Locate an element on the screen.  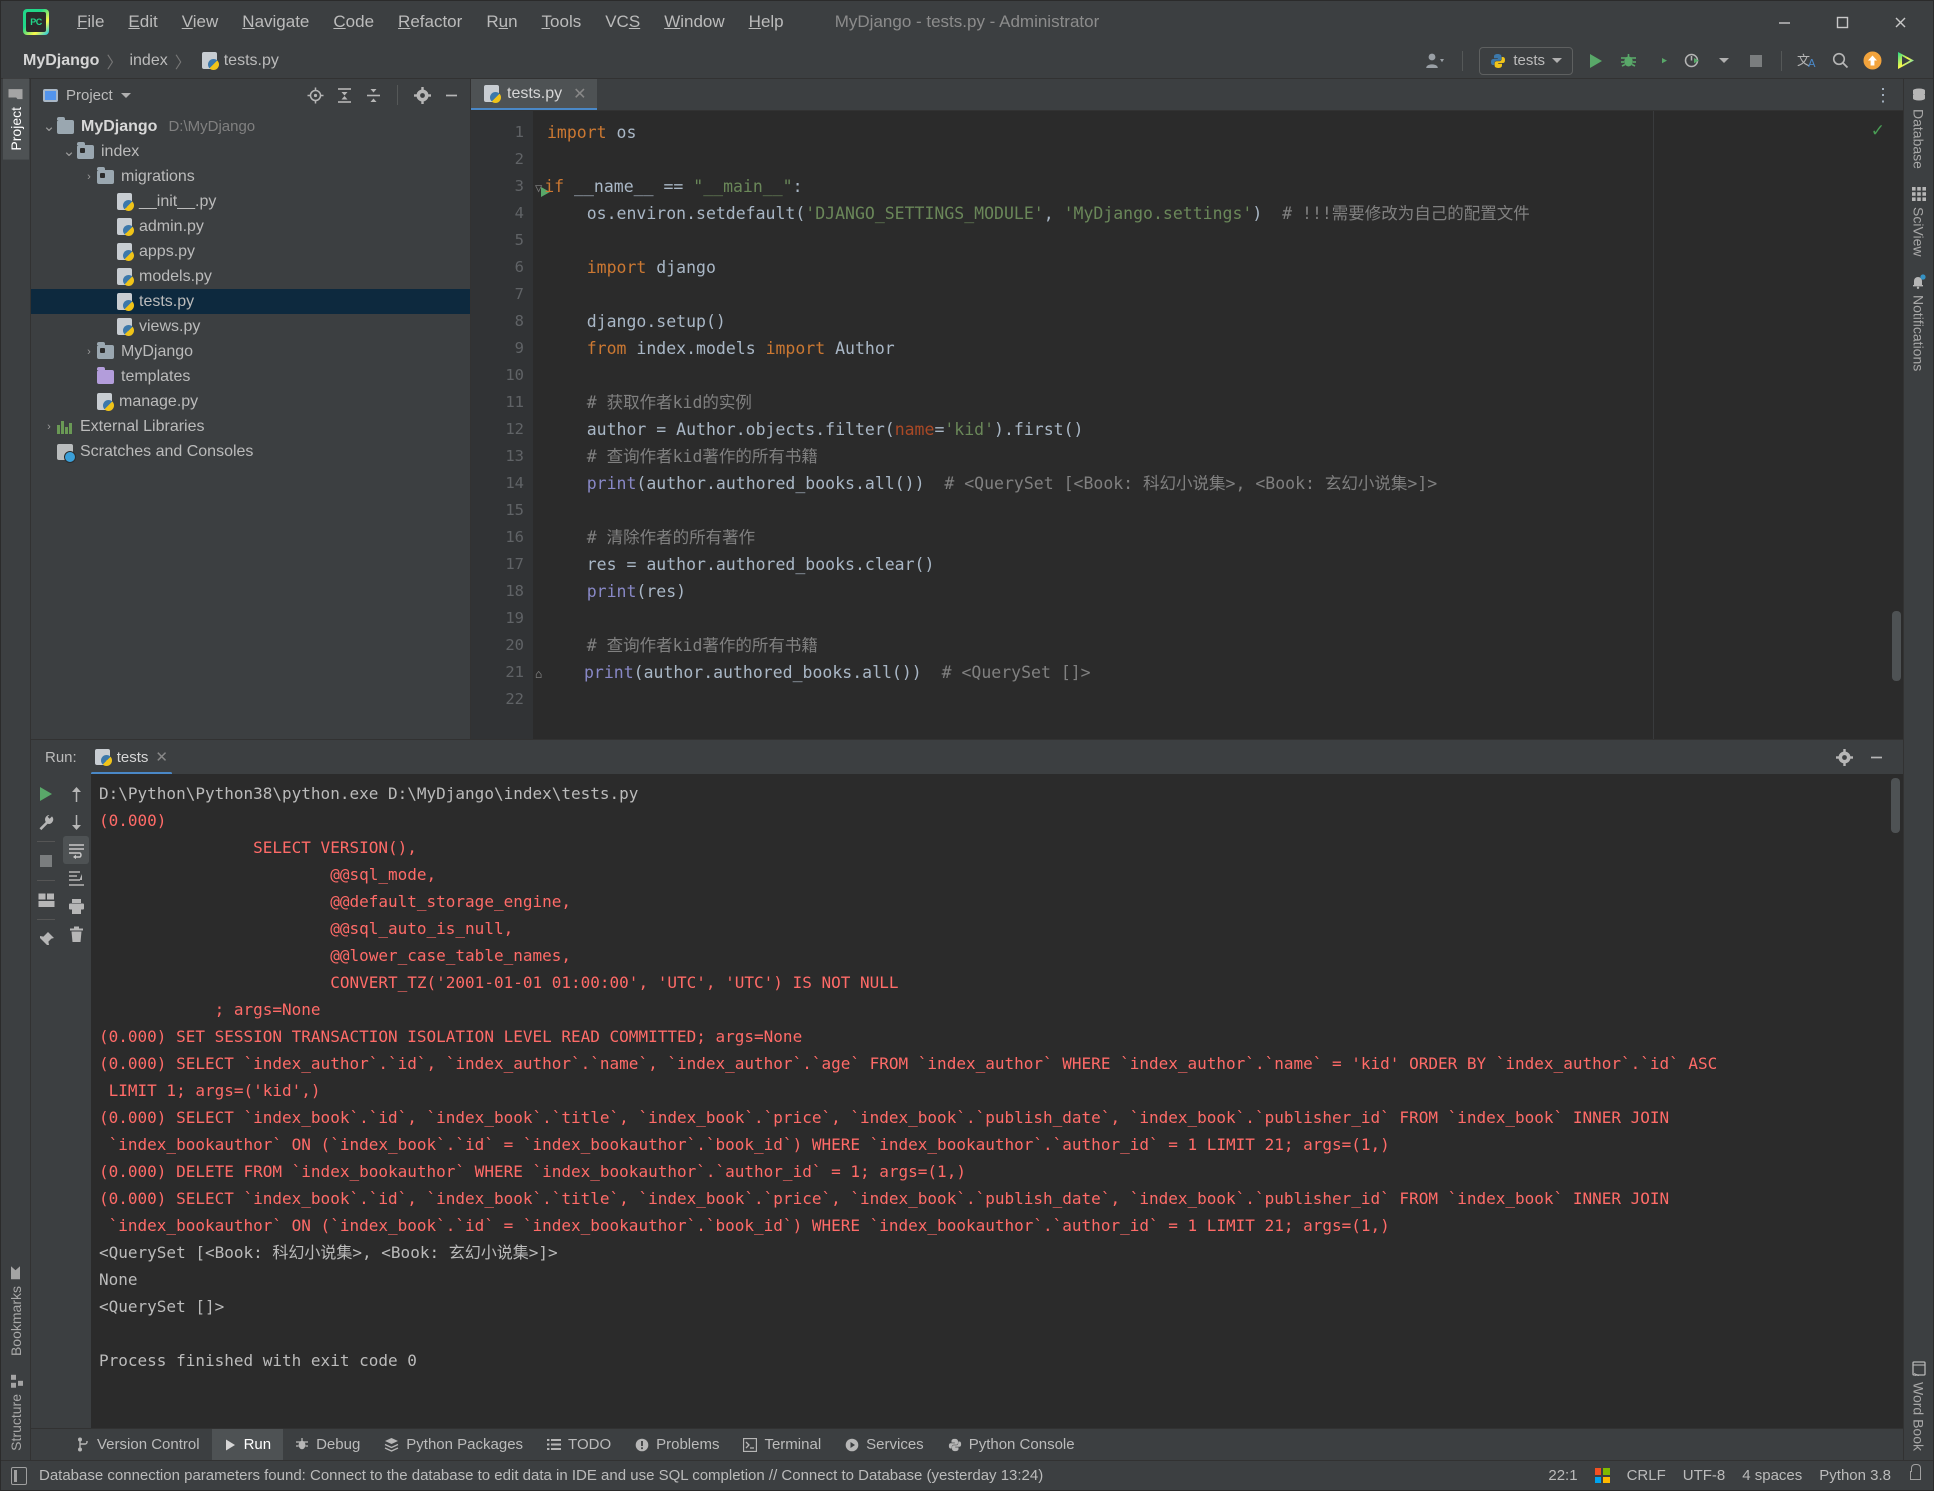
tree-item--init-py: __init__.py is located at coordinates (250, 201).